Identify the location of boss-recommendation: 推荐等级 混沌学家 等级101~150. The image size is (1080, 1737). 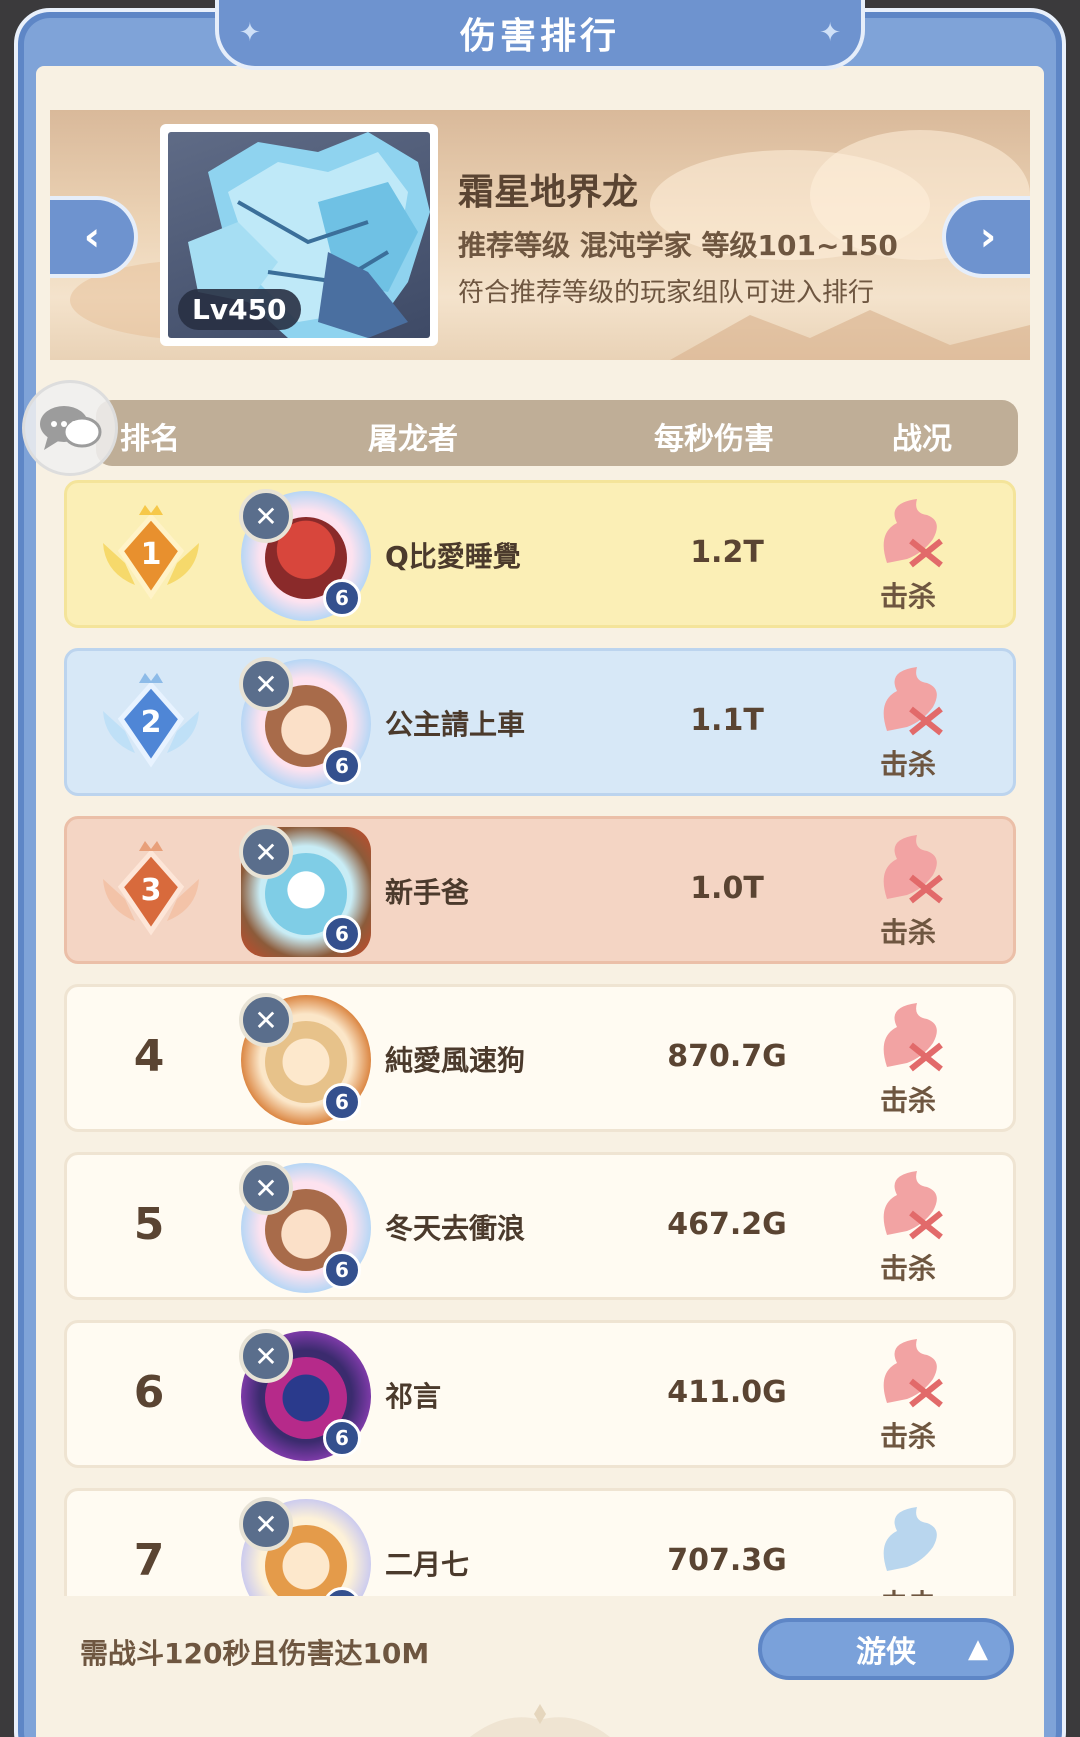
(678, 245).